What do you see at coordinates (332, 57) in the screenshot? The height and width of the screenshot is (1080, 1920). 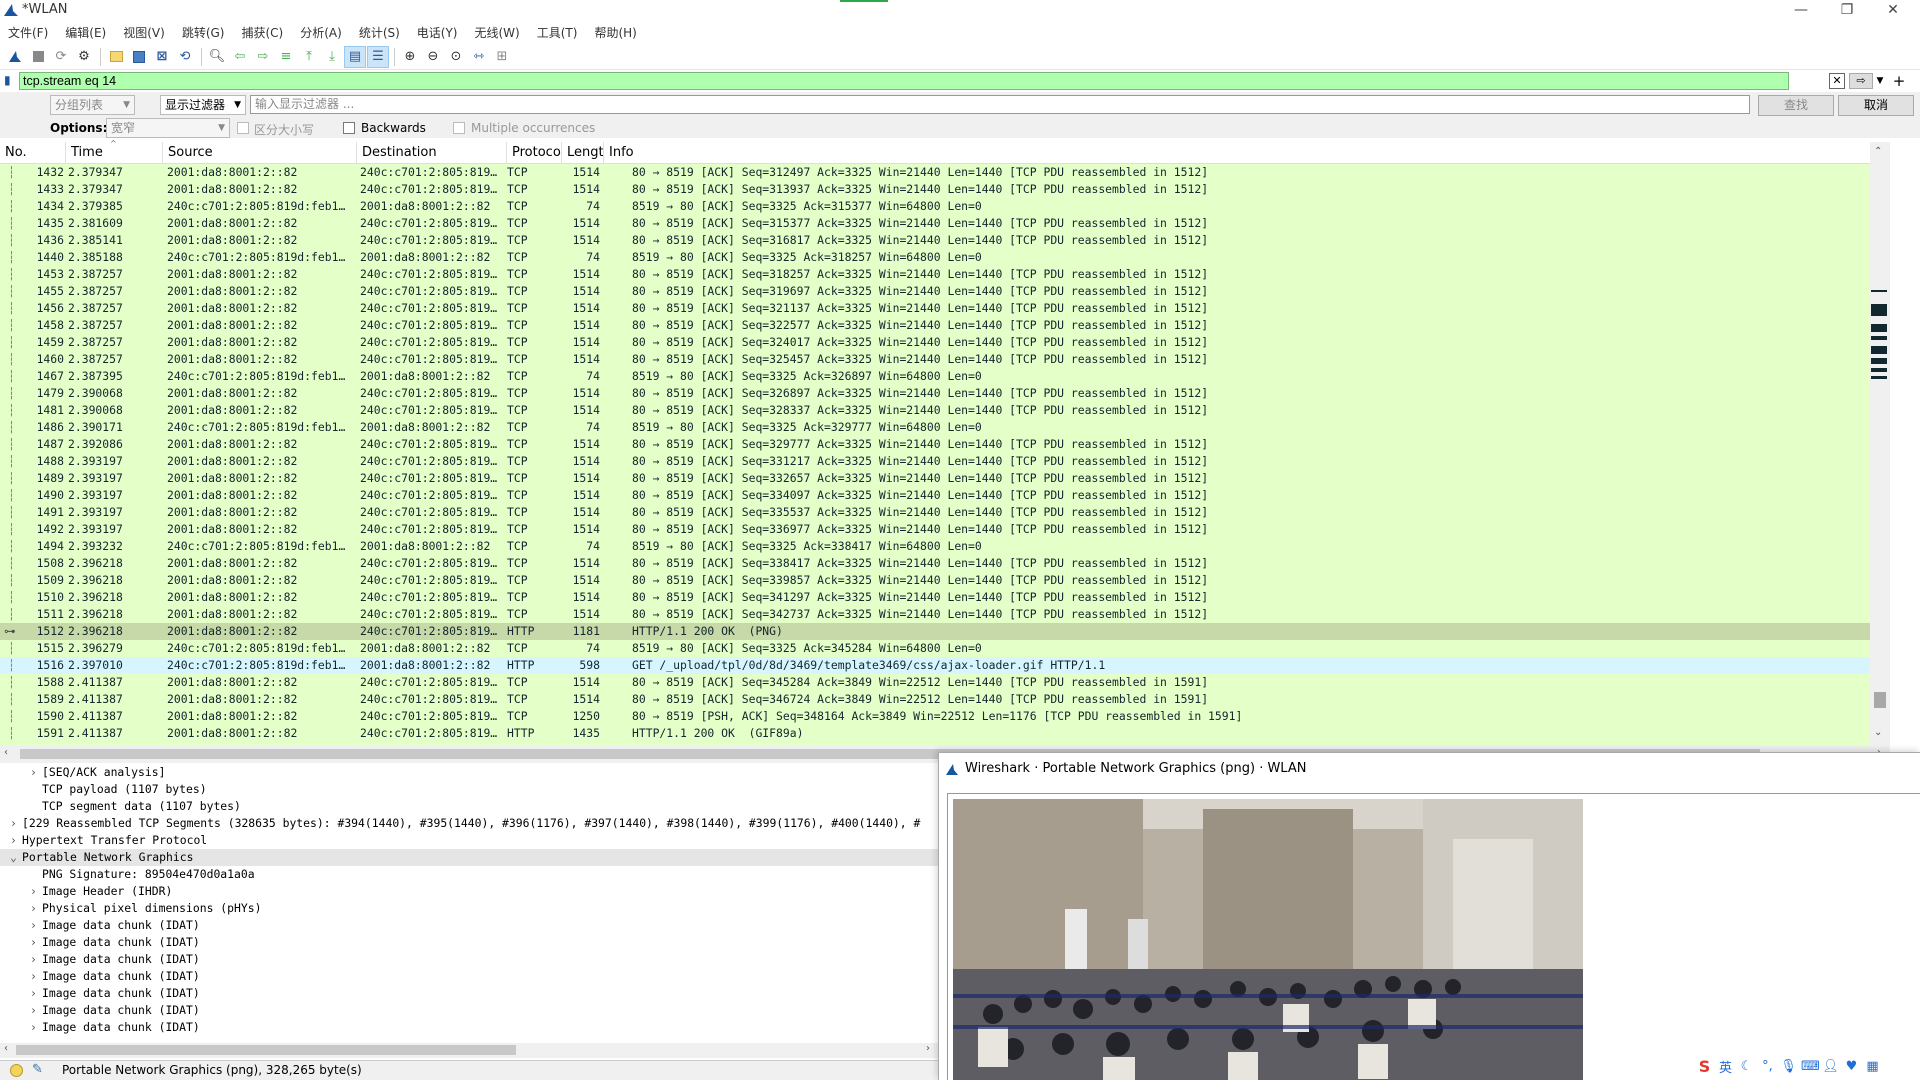 I see `last-packet-icon: ⤓` at bounding box center [332, 57].